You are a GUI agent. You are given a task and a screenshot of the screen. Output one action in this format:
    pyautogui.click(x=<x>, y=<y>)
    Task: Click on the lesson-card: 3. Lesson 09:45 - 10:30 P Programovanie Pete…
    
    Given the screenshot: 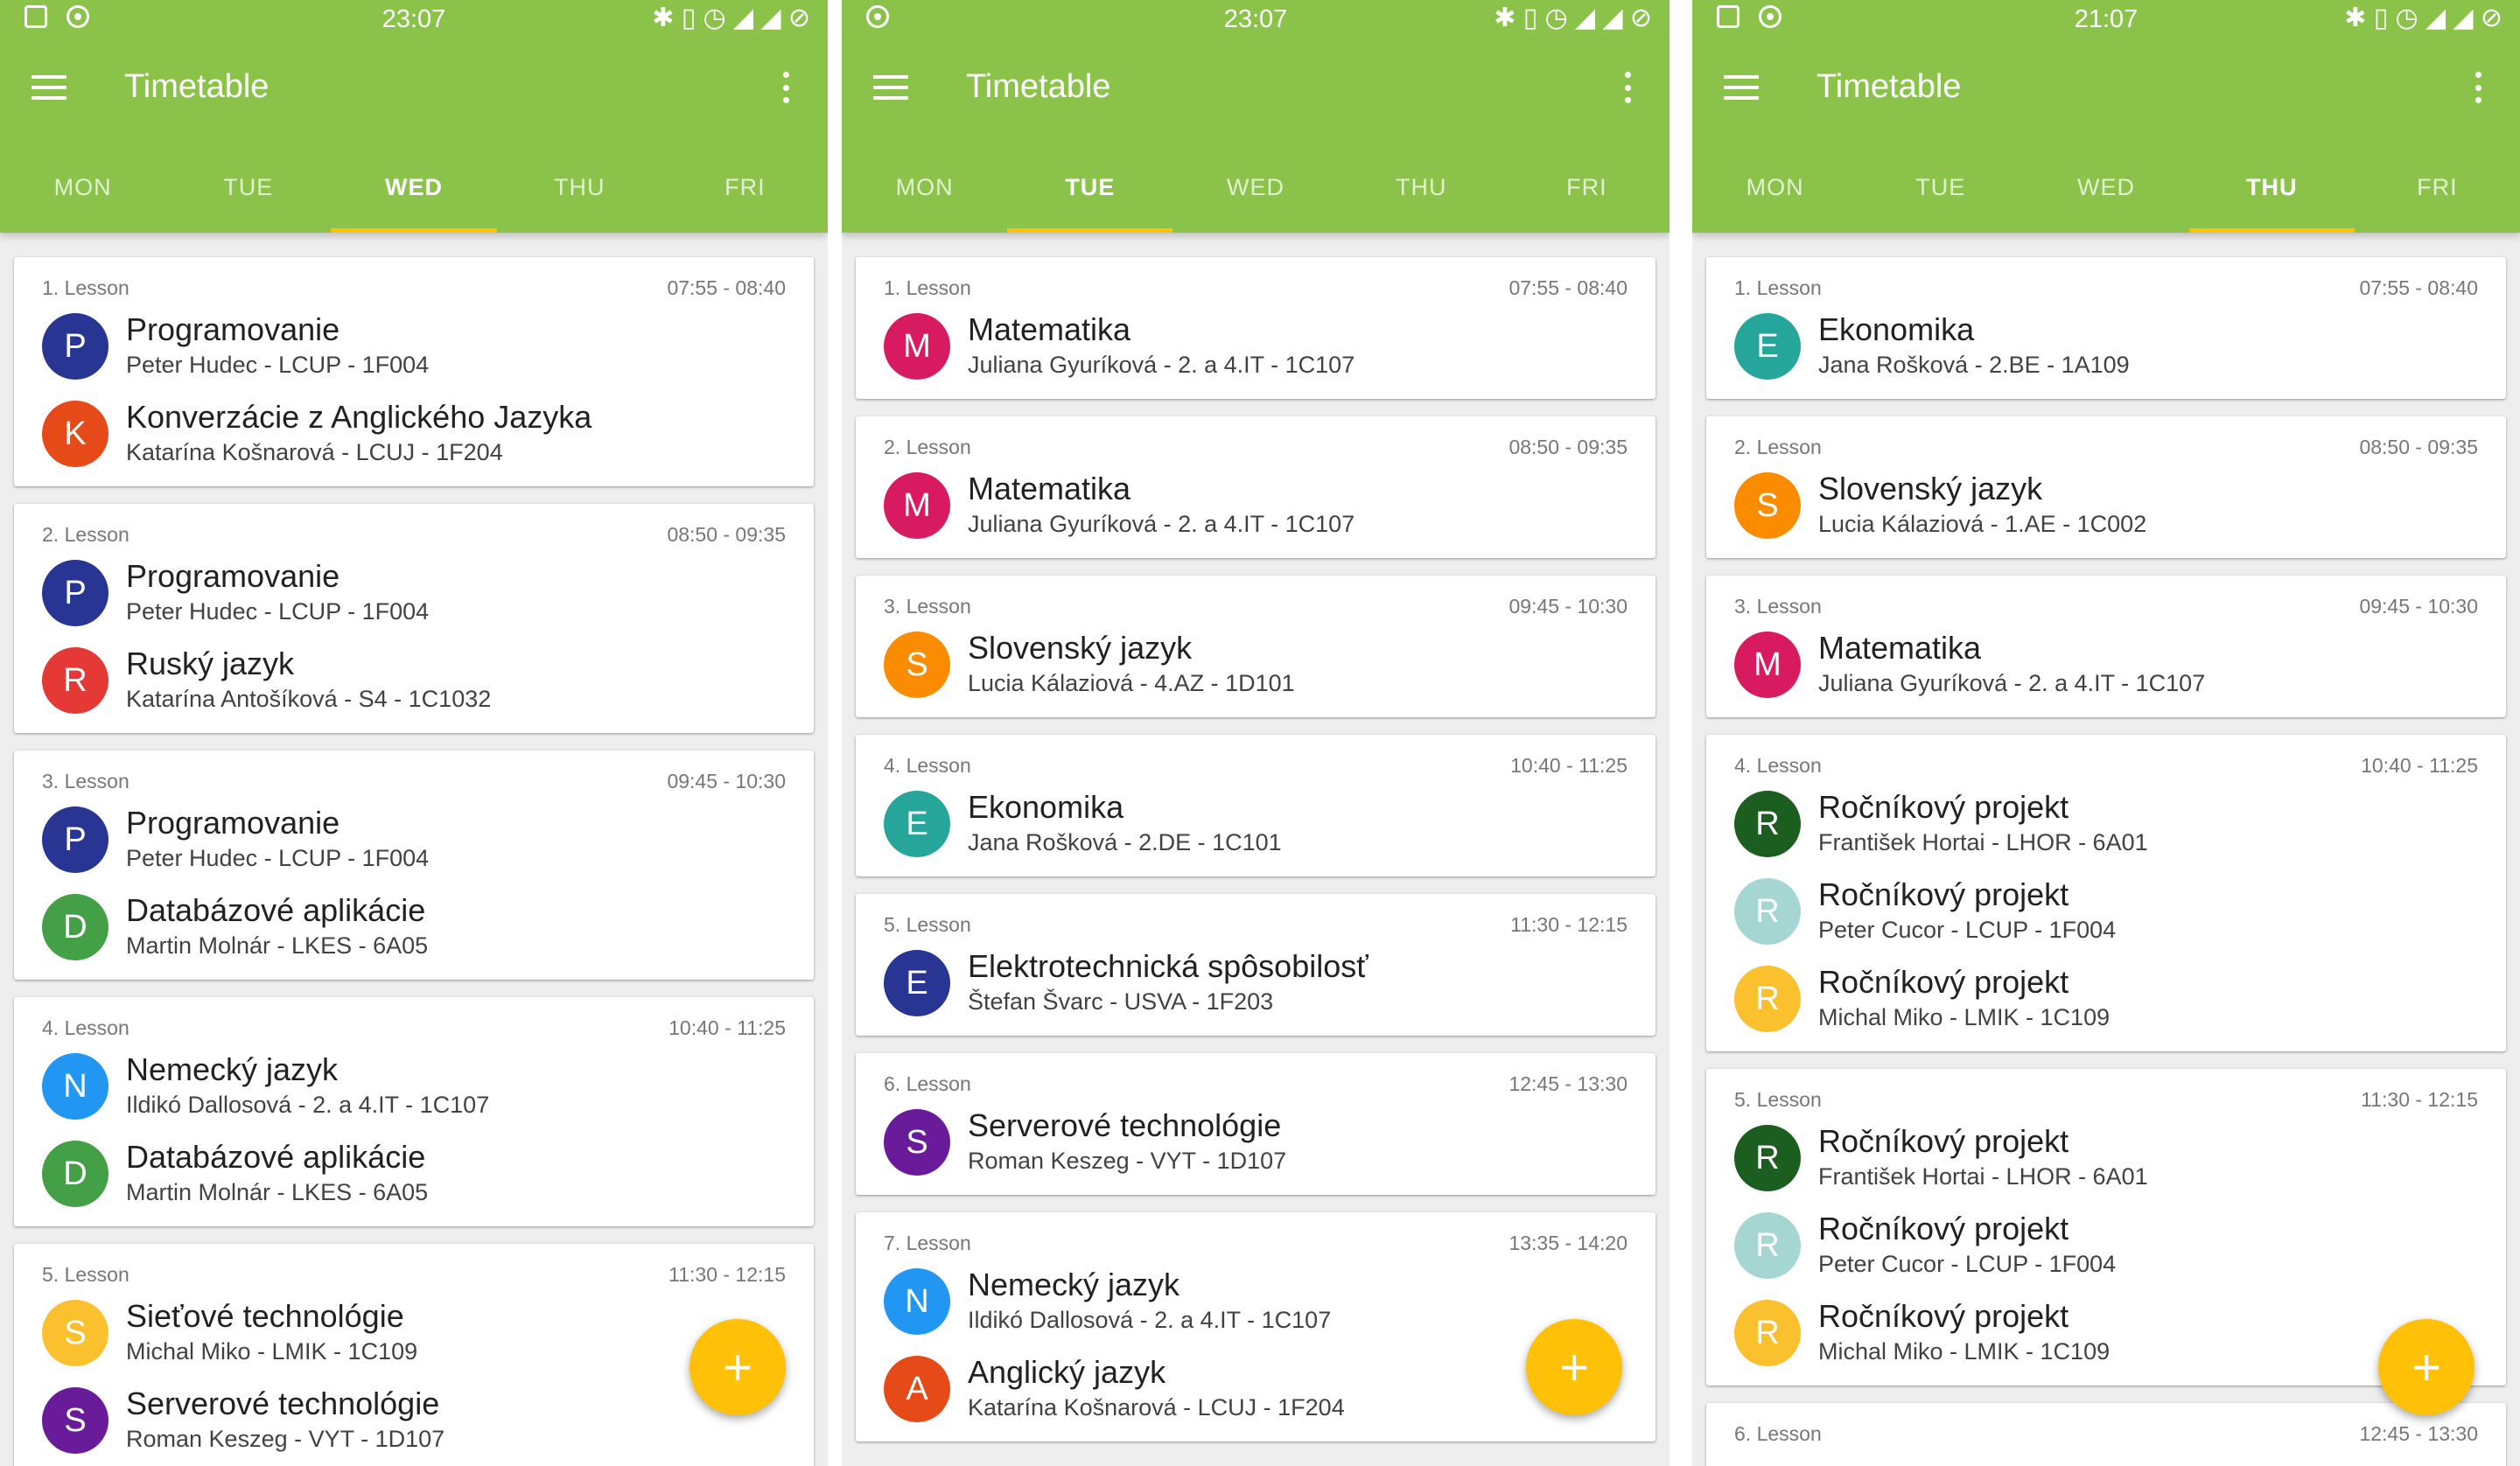 What is the action you would take?
    pyautogui.click(x=414, y=865)
    